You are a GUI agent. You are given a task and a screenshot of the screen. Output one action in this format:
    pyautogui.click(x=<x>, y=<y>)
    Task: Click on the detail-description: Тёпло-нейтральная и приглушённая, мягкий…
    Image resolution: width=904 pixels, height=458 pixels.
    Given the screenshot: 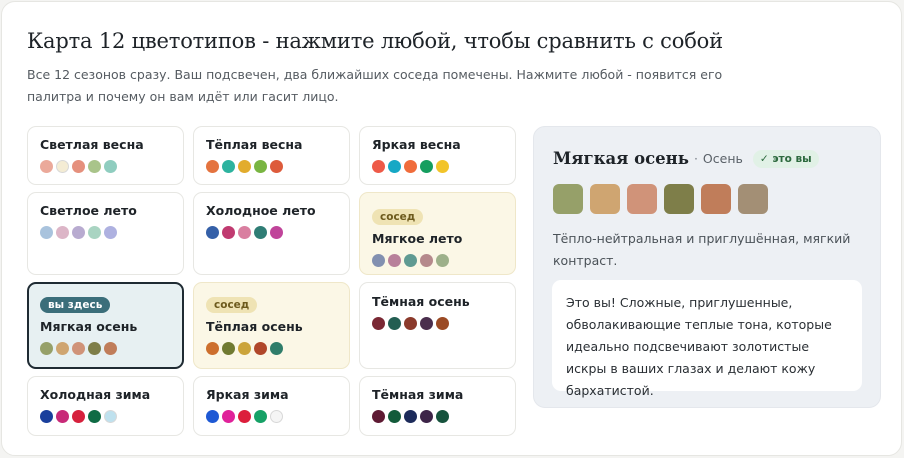 What is the action you would take?
    pyautogui.click(x=702, y=249)
    